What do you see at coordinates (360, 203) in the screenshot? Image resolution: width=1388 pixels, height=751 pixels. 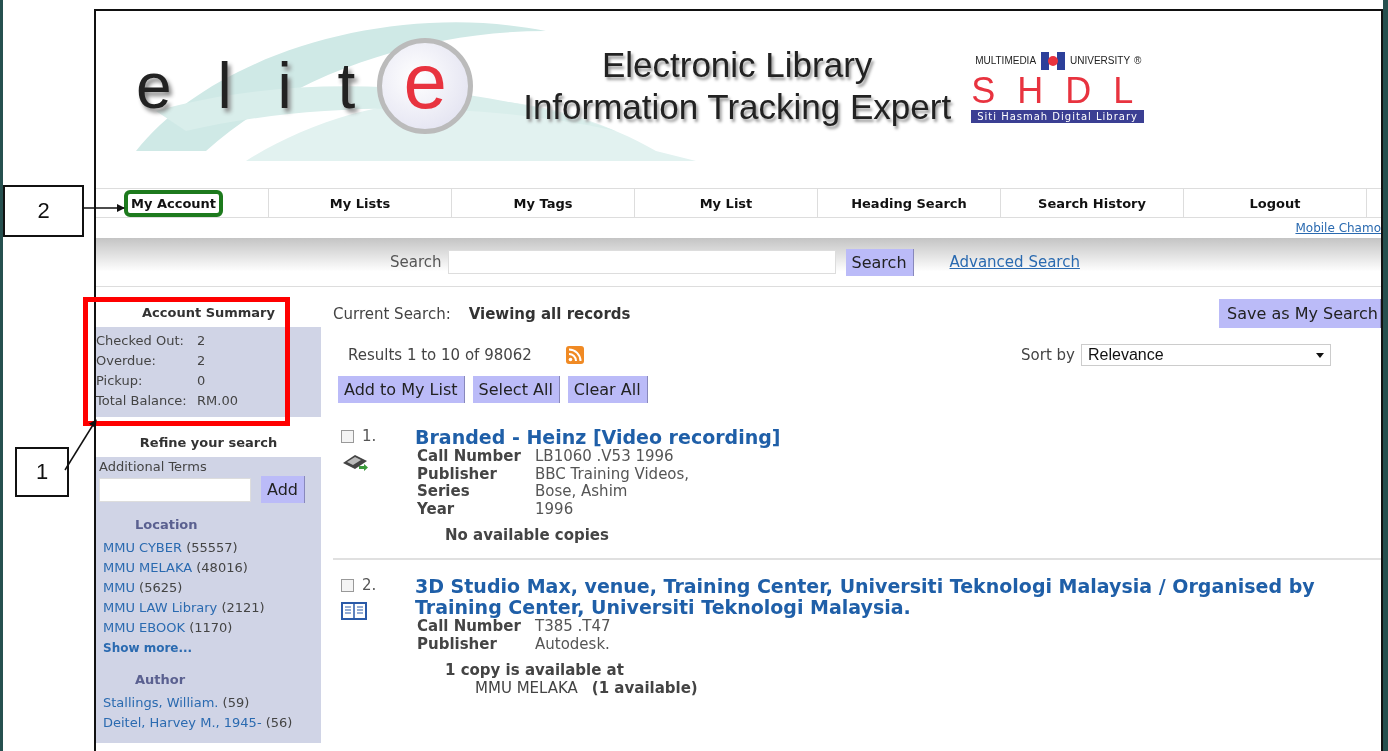 I see `nav-tab: My Lists` at bounding box center [360, 203].